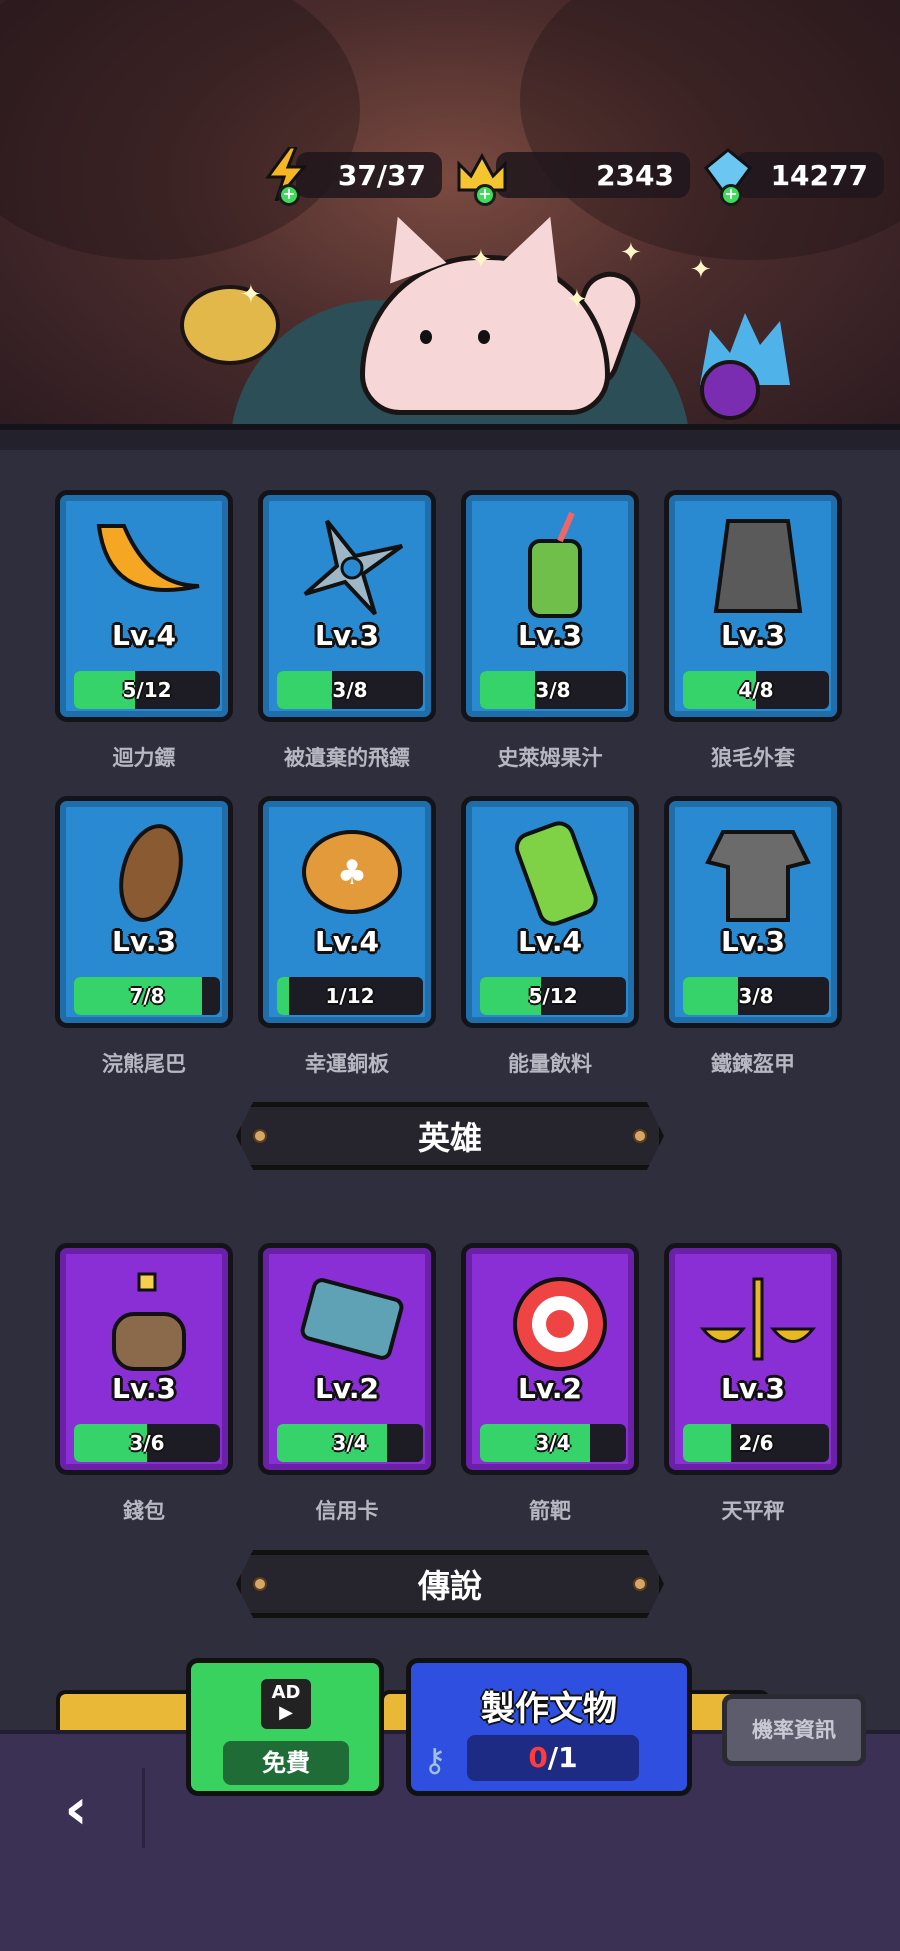 The height and width of the screenshot is (1951, 900). Describe the element at coordinates (144, 635) in the screenshot. I see `item-level: Lv.4` at that location.